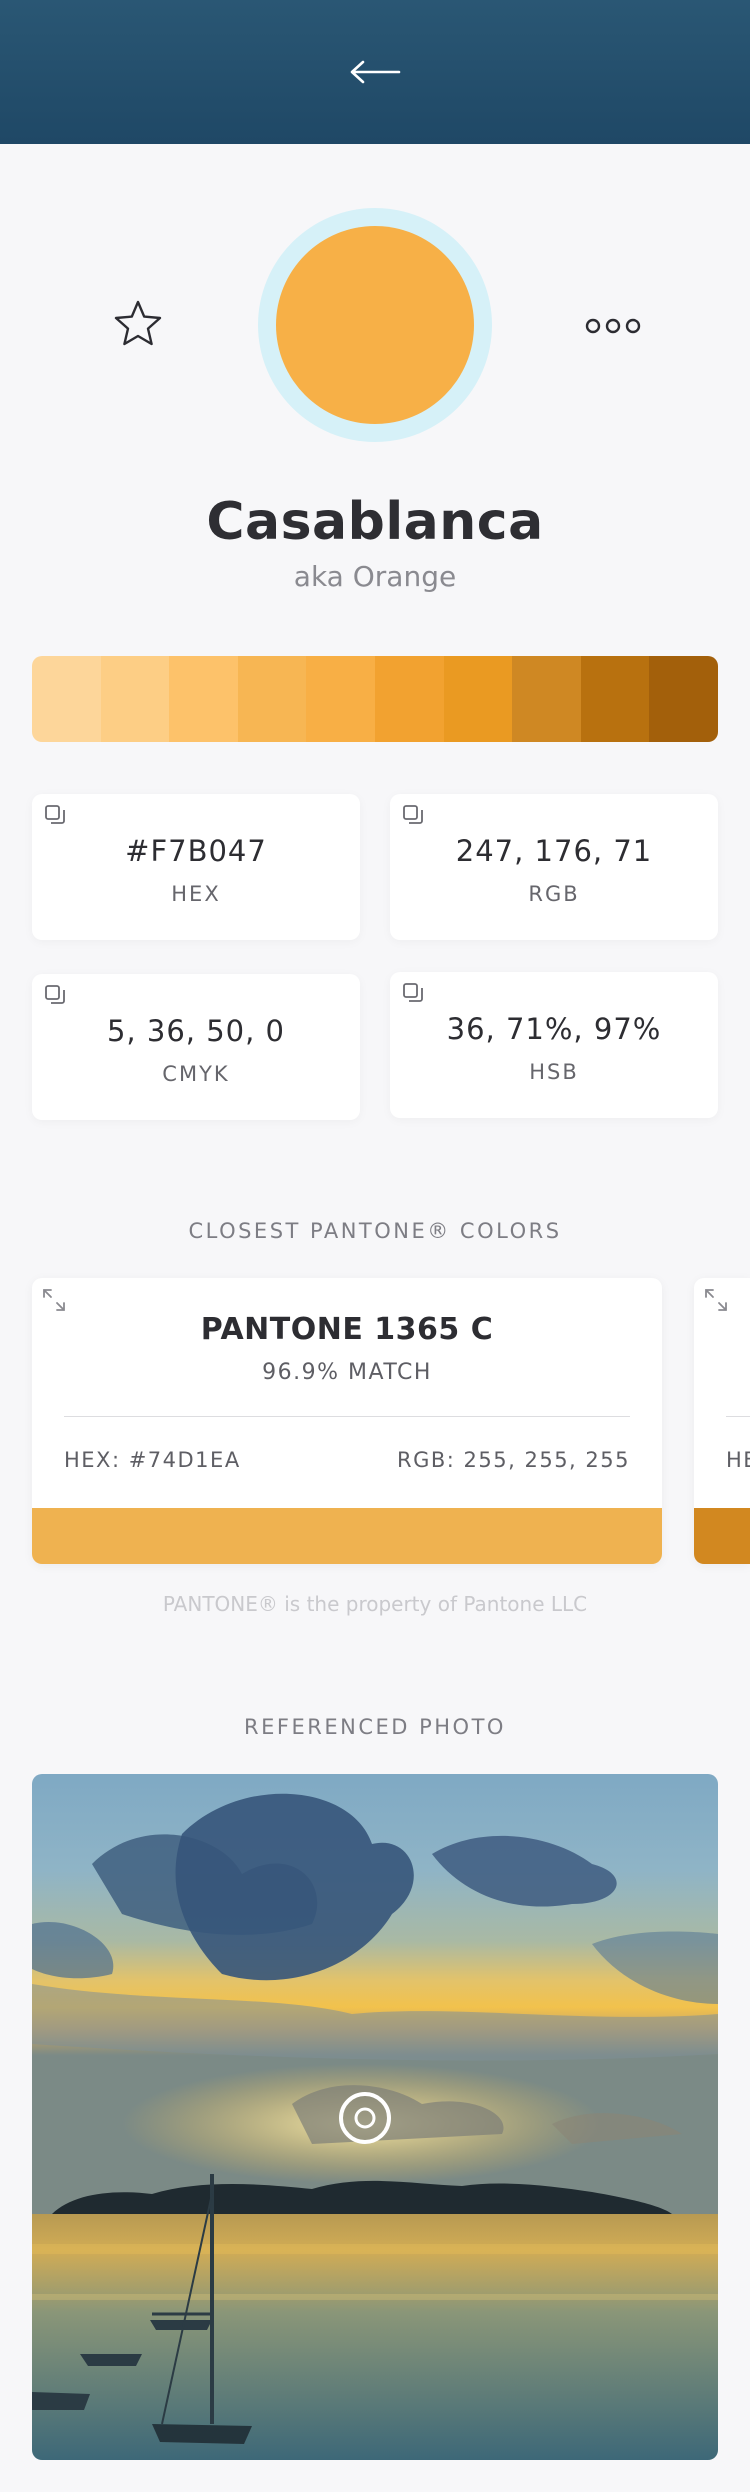  I want to click on more-horizontal-icon, so click(613, 326).